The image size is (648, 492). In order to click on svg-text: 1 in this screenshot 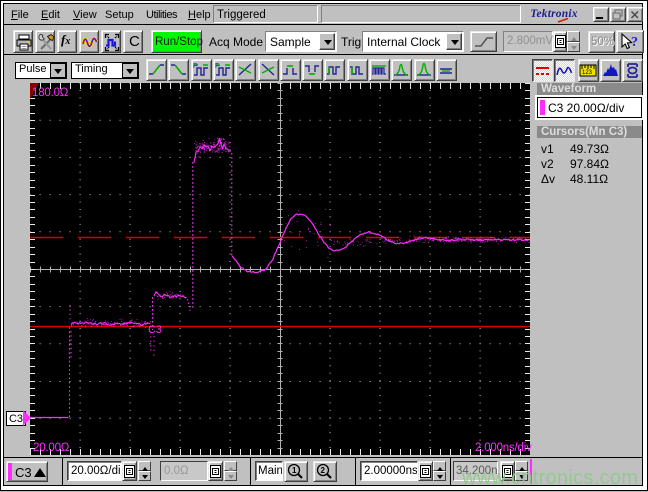, I will do `click(294, 470)`.